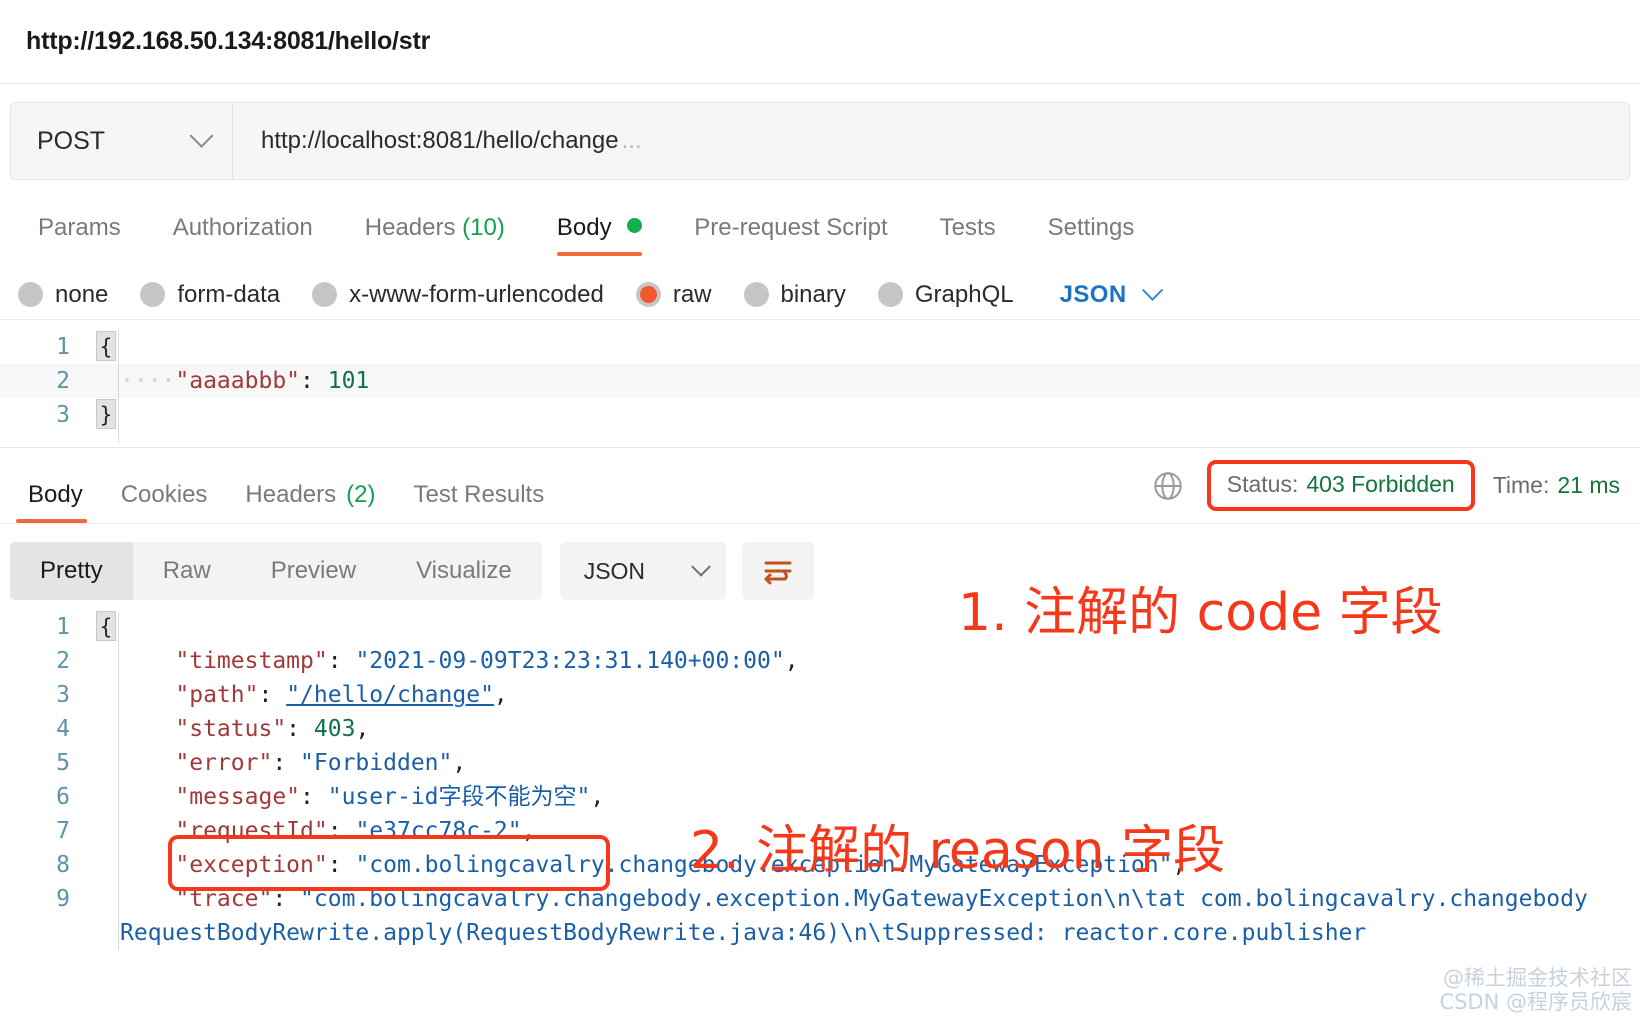  What do you see at coordinates (673, 295) in the screenshot?
I see `radio-raw: raw` at bounding box center [673, 295].